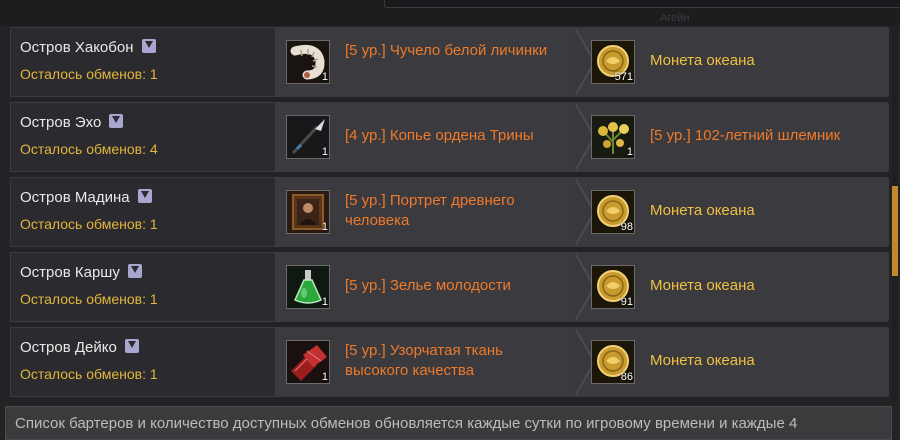  What do you see at coordinates (450, 13) in the screenshot?
I see `top-bar: Агейн` at bounding box center [450, 13].